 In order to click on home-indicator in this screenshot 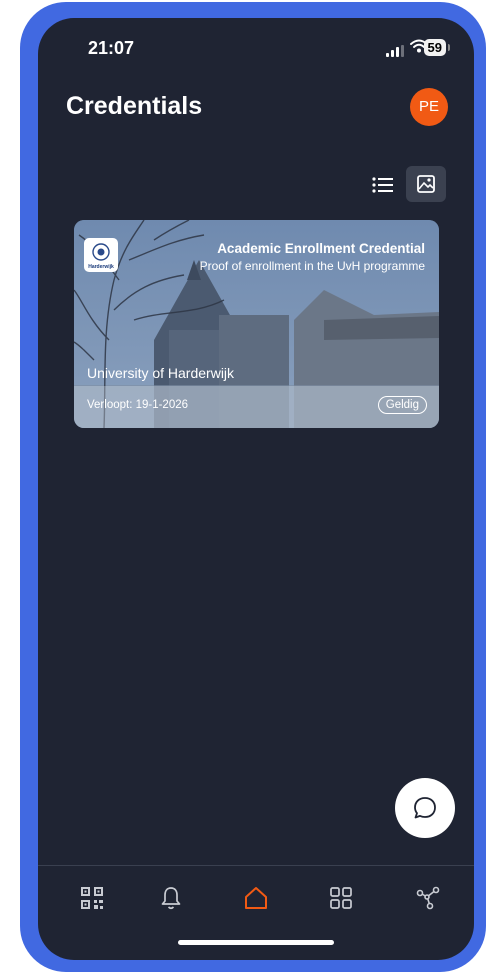, I will do `click(256, 942)`.